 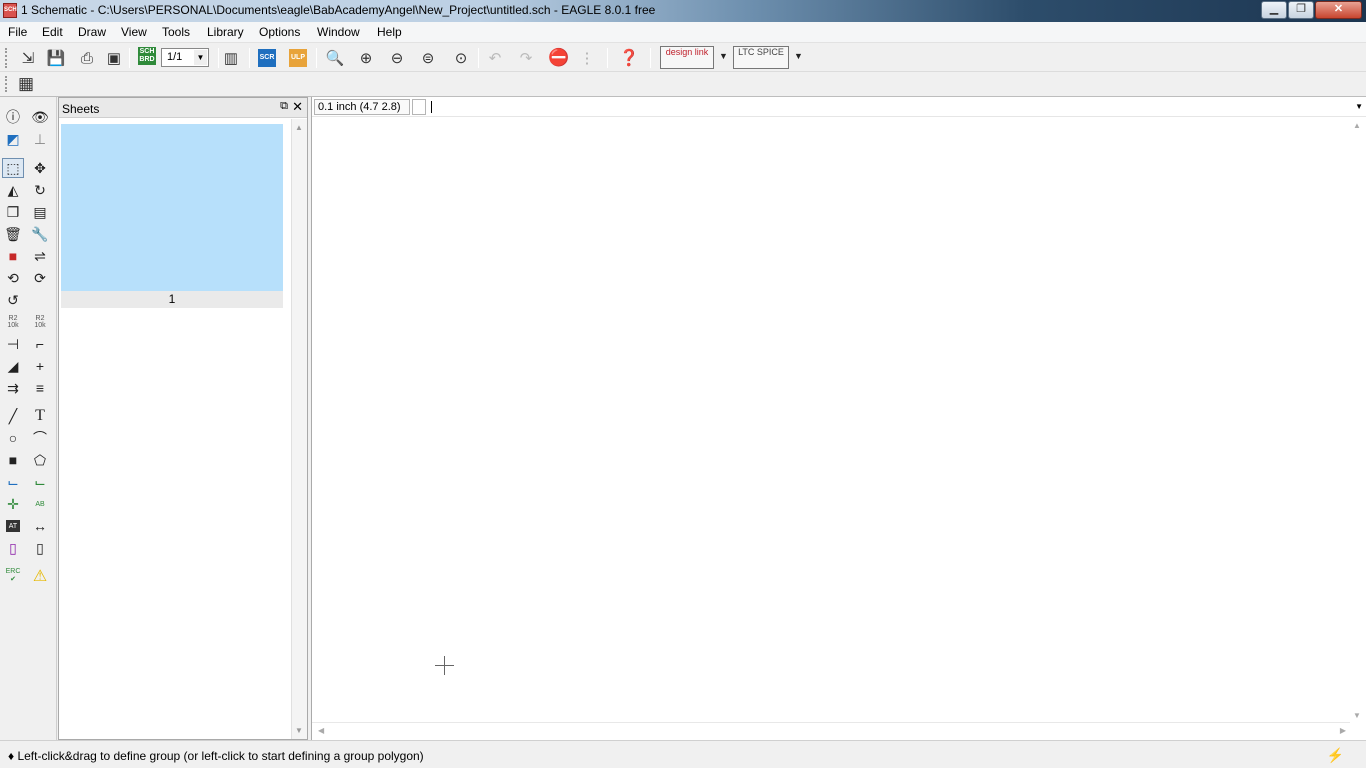 I want to click on minimize-button: ▁, so click(x=1274, y=10).